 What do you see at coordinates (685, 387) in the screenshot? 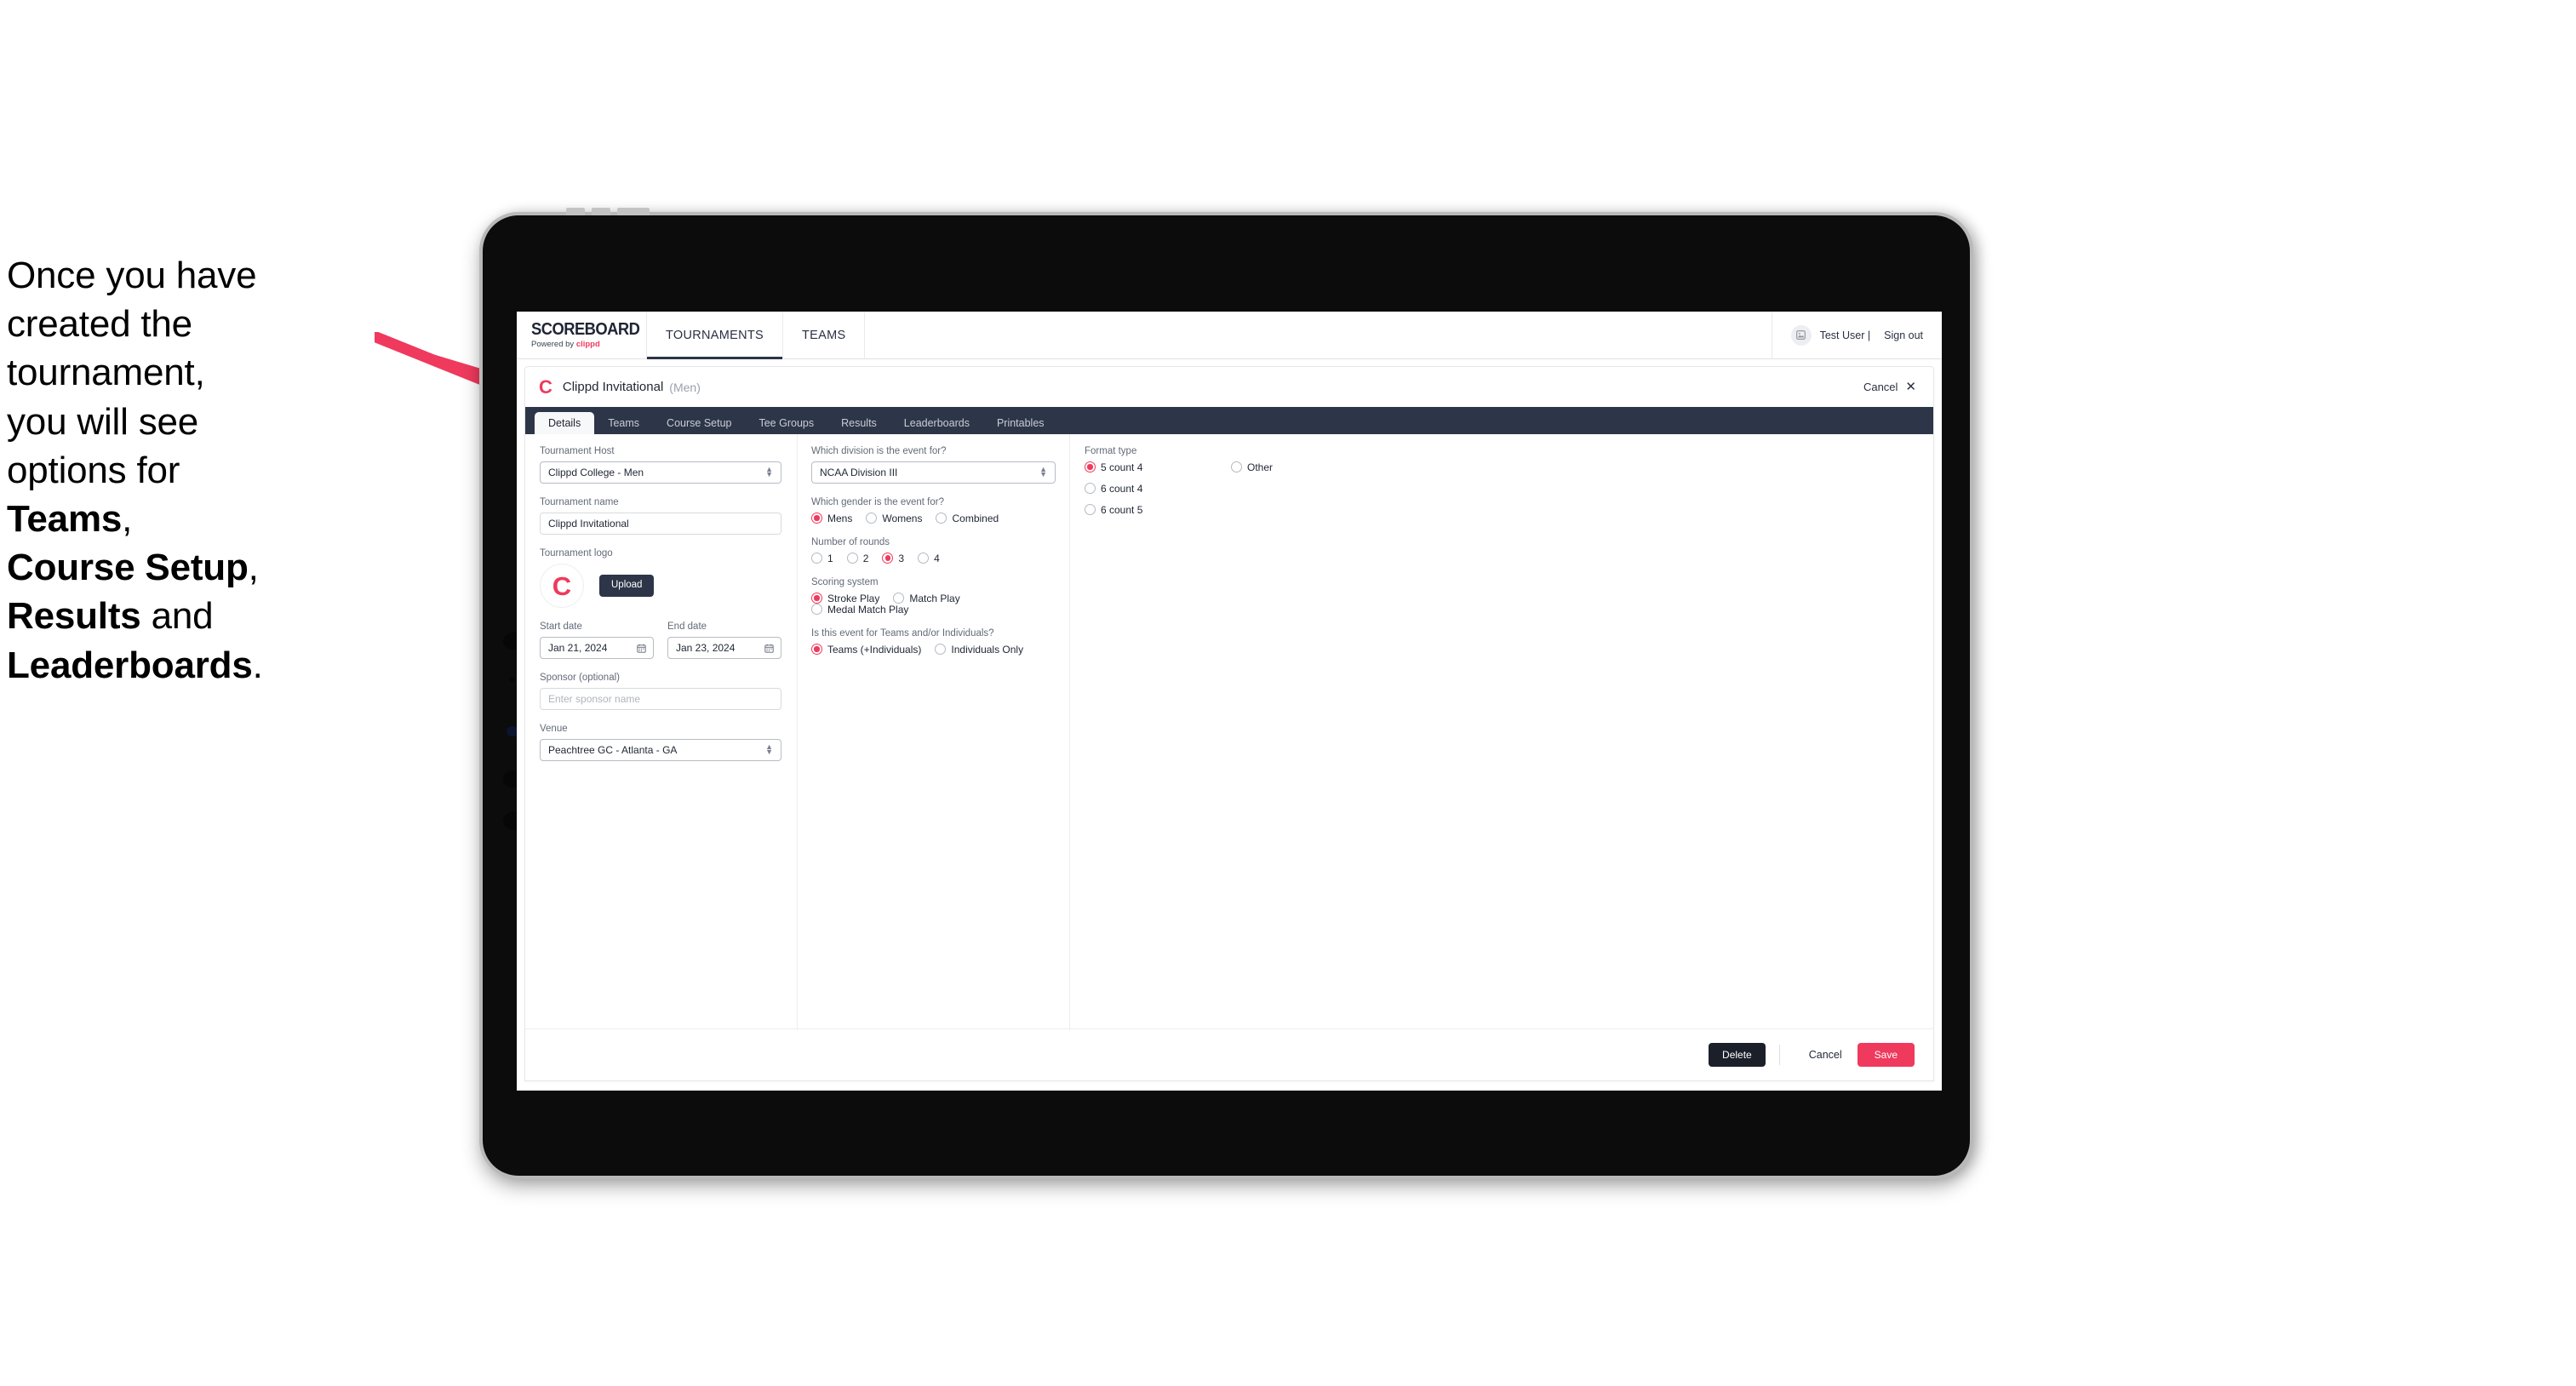
I see `page-title-gender-tag: (Men)` at bounding box center [685, 387].